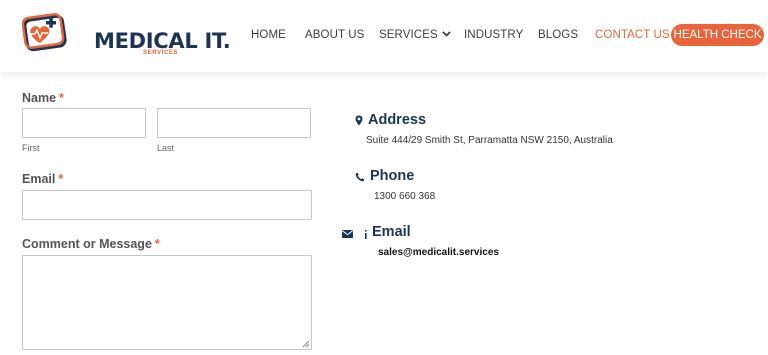 Image resolution: width=768 pixels, height=355 pixels. Describe the element at coordinates (446, 34) in the screenshot. I see `chevron-down-icon` at that location.